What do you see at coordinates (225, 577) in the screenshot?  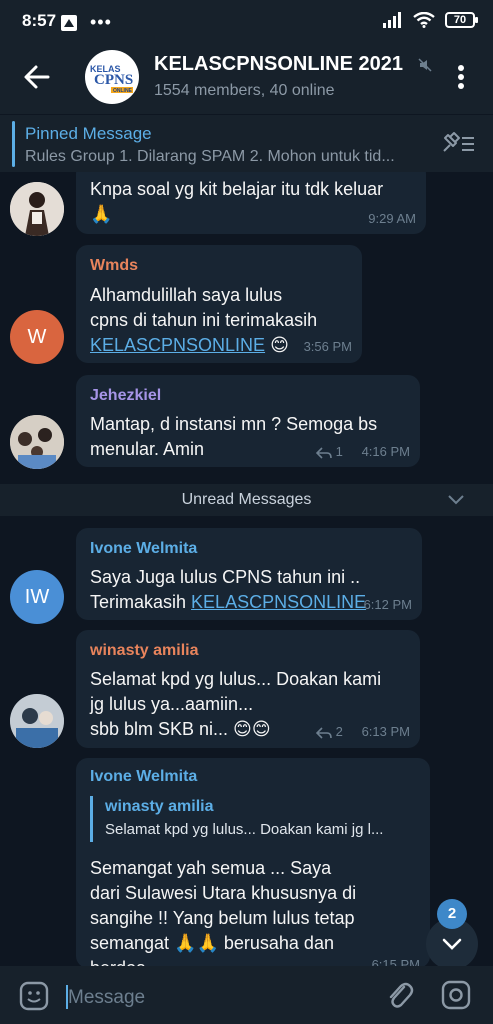 I see `message-text-line: Saya Juga lulus CPNS tahun ini ..` at bounding box center [225, 577].